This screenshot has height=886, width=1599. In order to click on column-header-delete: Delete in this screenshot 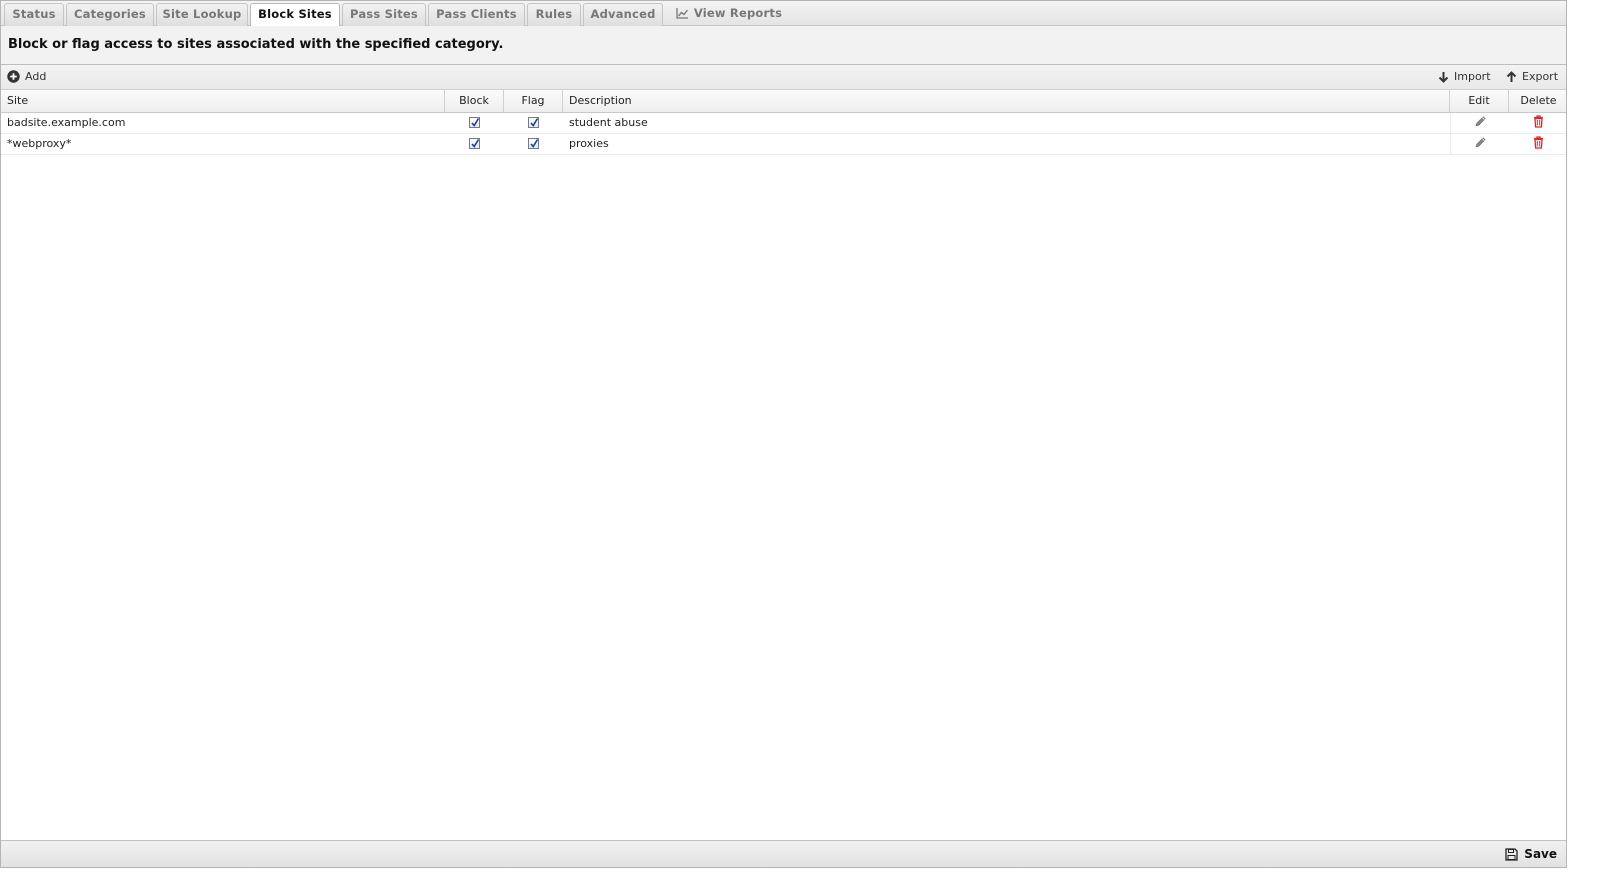, I will do `click(1538, 100)`.